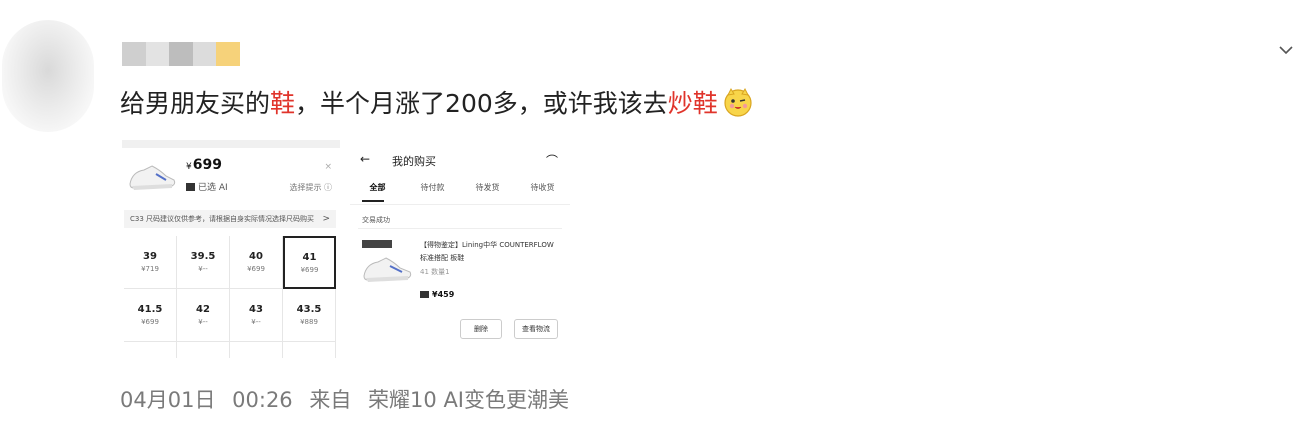 The width and height of the screenshot is (1296, 428). I want to click on tab-pending-receipt: 待收货, so click(542, 187).